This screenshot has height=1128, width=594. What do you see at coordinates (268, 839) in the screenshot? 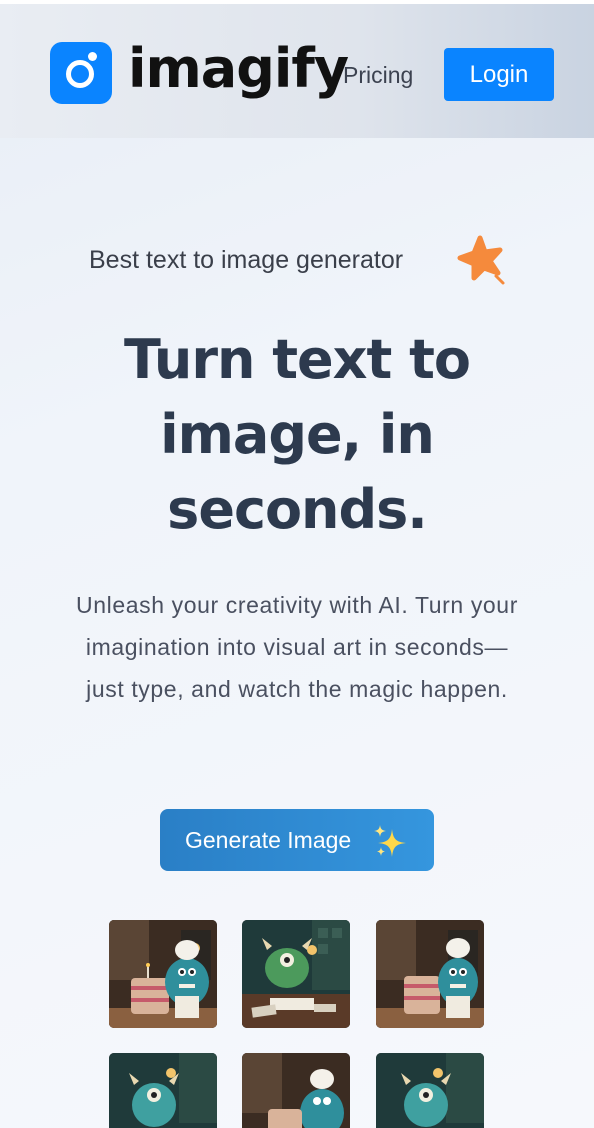
I see `generate-image-label: Generate Image` at bounding box center [268, 839].